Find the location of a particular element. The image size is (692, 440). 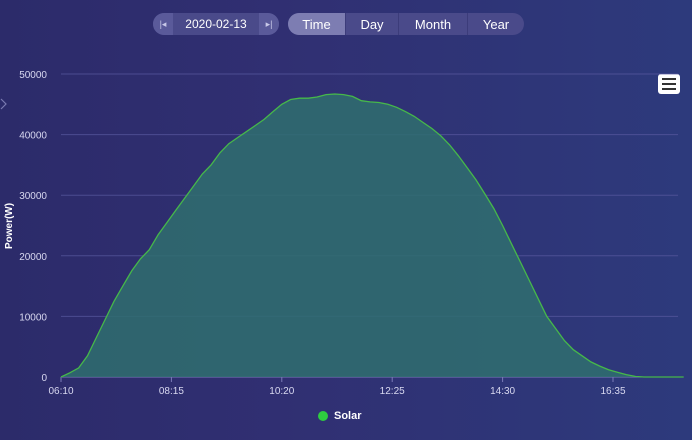

y-axis-title: Power(W) is located at coordinates (9, 226).